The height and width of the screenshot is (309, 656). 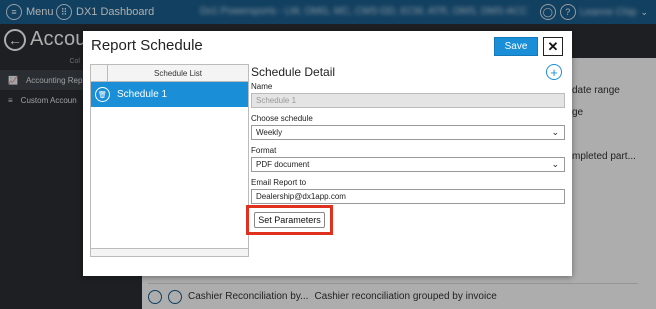 What do you see at coordinates (408, 164) in the screenshot?
I see `format-select: PDF document ⌄` at bounding box center [408, 164].